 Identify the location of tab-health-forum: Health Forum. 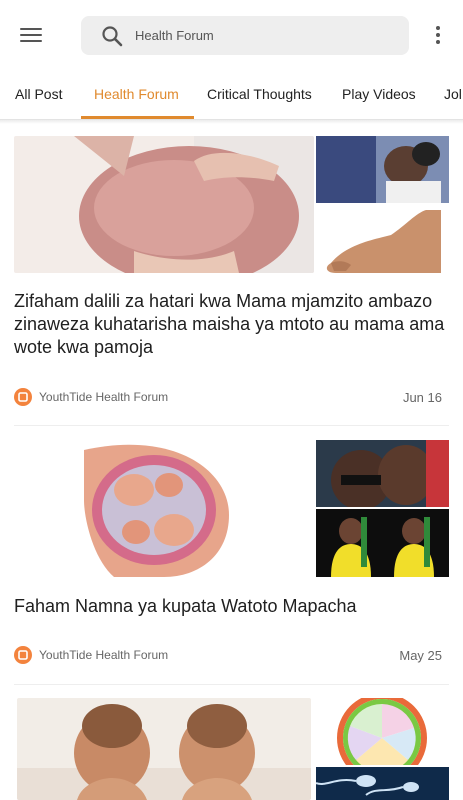
(136, 94).